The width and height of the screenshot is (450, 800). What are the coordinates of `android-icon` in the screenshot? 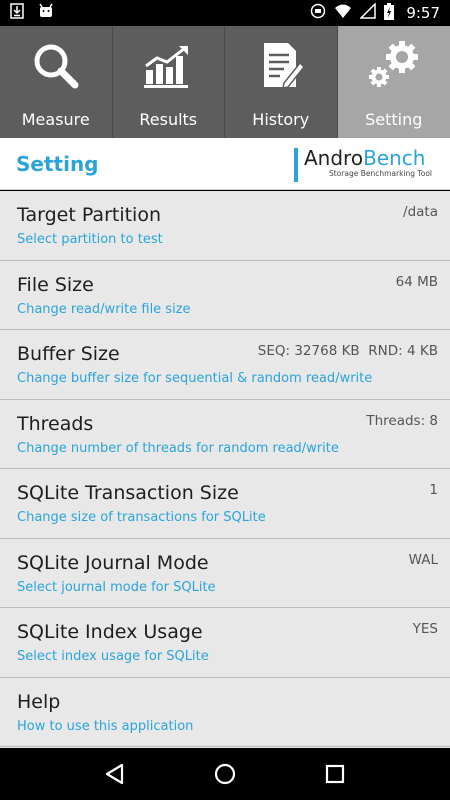 It's located at (46, 13).